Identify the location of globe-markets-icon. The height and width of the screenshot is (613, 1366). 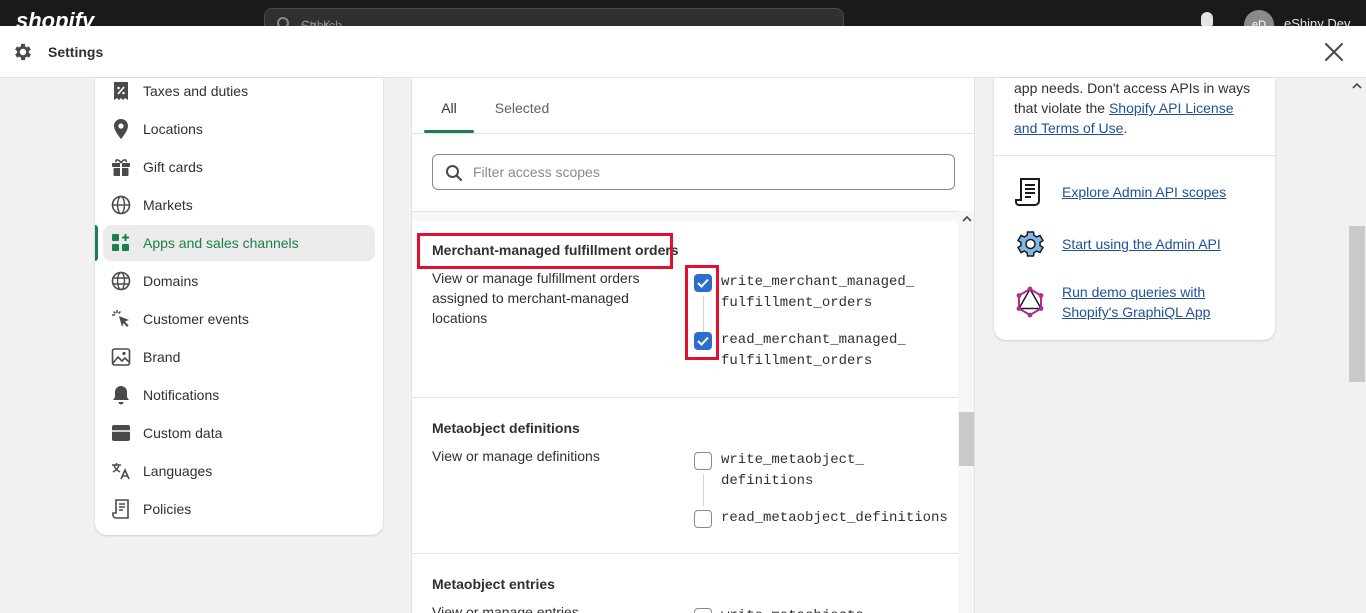
(121, 205).